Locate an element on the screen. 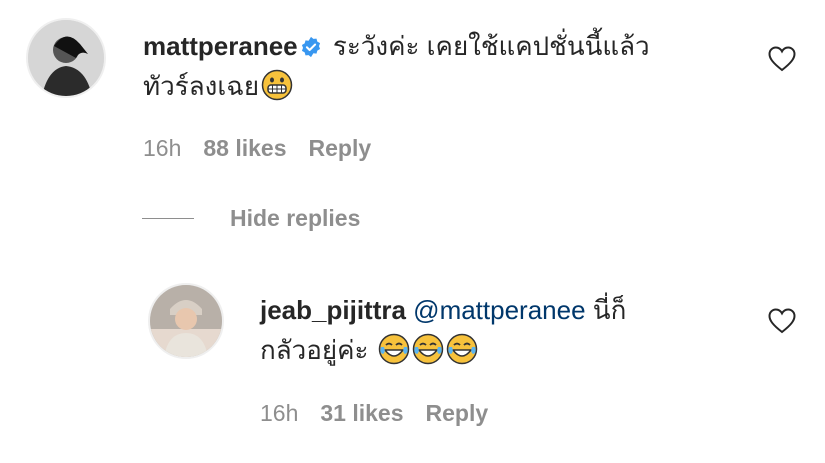  username: mattperanee is located at coordinates (220, 46).